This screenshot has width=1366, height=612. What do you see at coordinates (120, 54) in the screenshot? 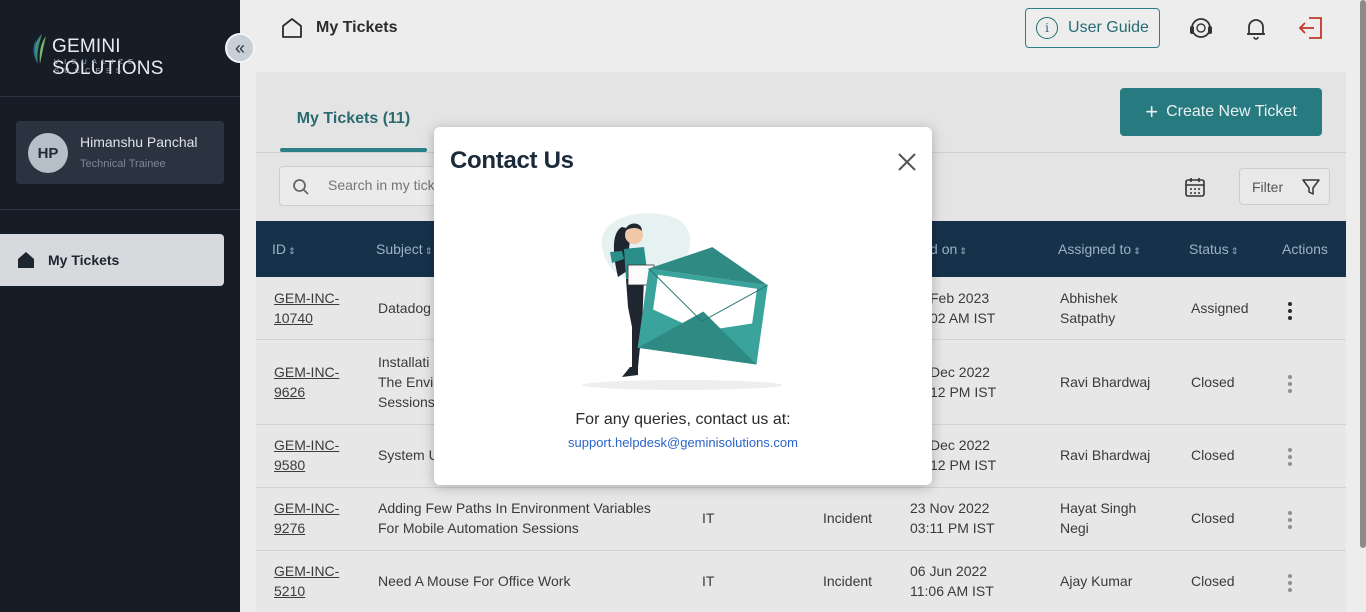
I see `gemini-logo: GEMINI SOLUTIONS VISUALIZE SUCCESS` at bounding box center [120, 54].